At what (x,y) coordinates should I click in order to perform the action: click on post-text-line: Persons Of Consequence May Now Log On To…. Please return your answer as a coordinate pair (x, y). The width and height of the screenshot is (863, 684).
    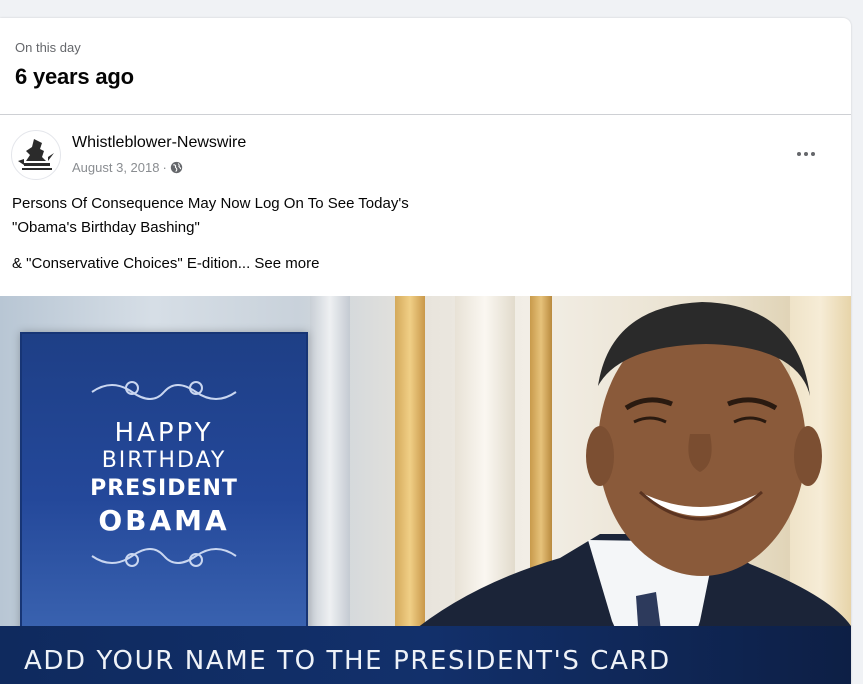
    Looking at the image, I should click on (210, 203).